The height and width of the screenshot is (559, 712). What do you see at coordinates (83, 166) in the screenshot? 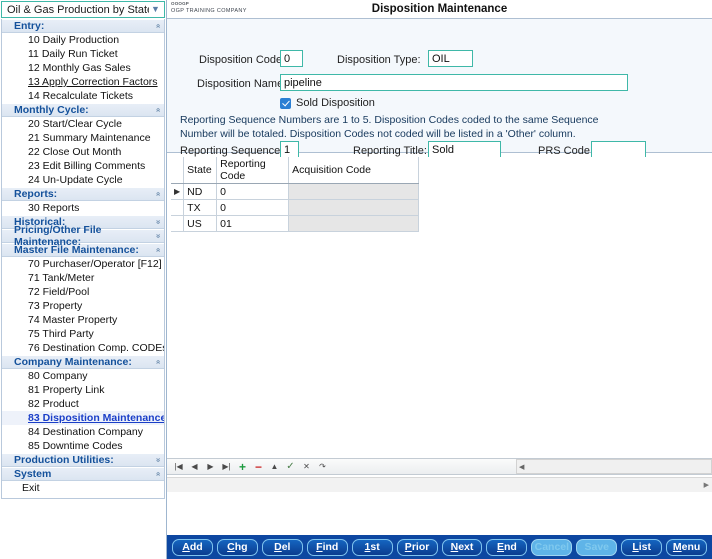
I see `sidebar-item-23-edit-billing-comments: 23 Edit Billing Comments` at bounding box center [83, 166].